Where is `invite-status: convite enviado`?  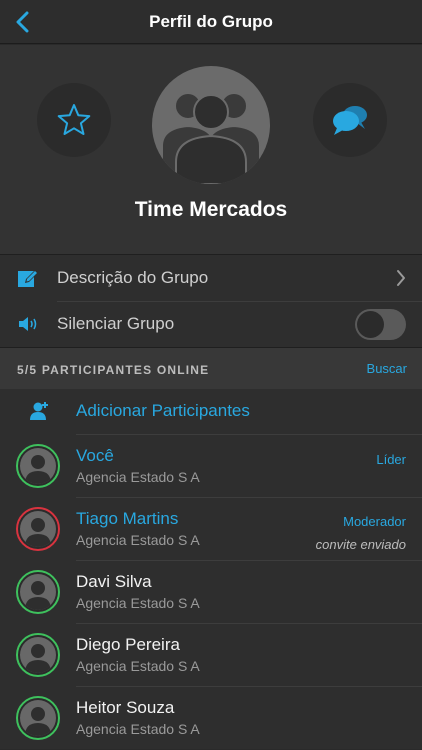
invite-status: convite enviado is located at coordinates (360, 544).